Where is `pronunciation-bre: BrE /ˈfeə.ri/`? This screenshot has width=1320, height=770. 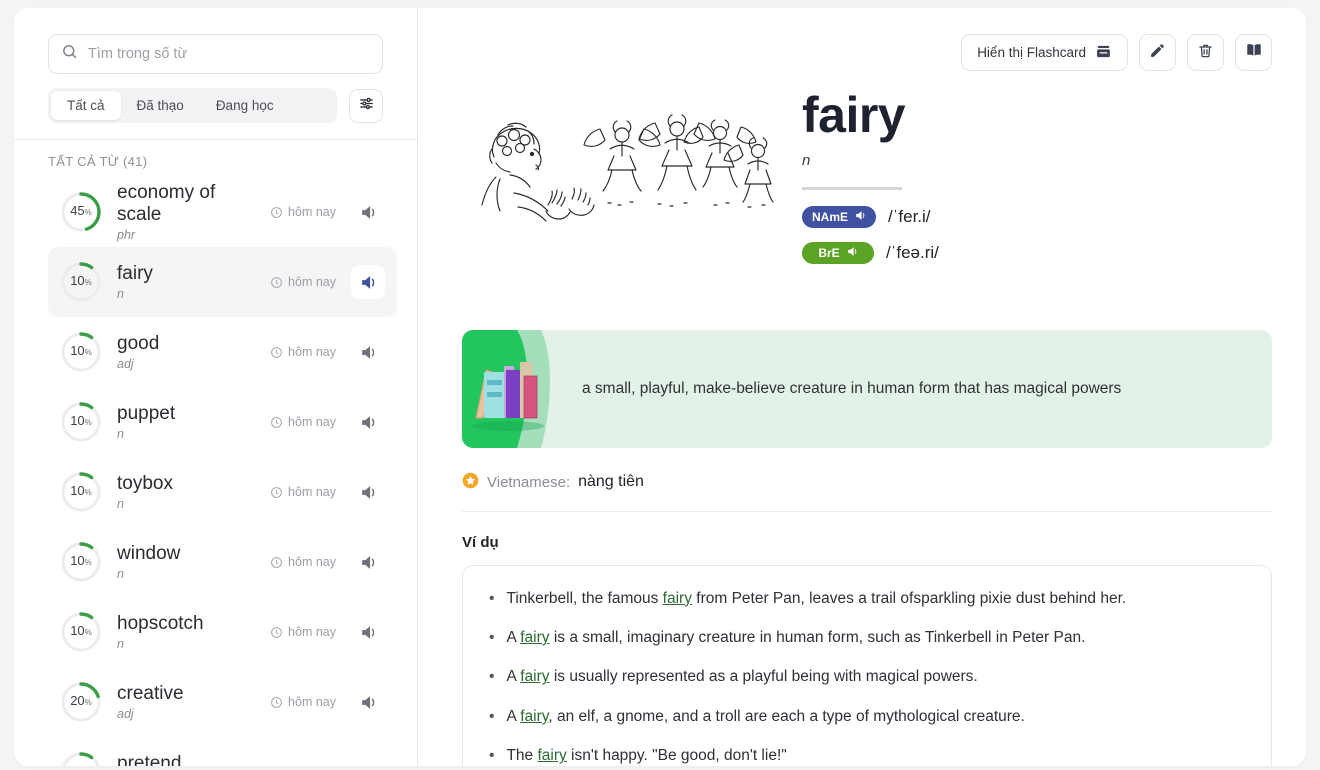
pronunciation-bre: BrE /ˈfeə.ri/ is located at coordinates (870, 252).